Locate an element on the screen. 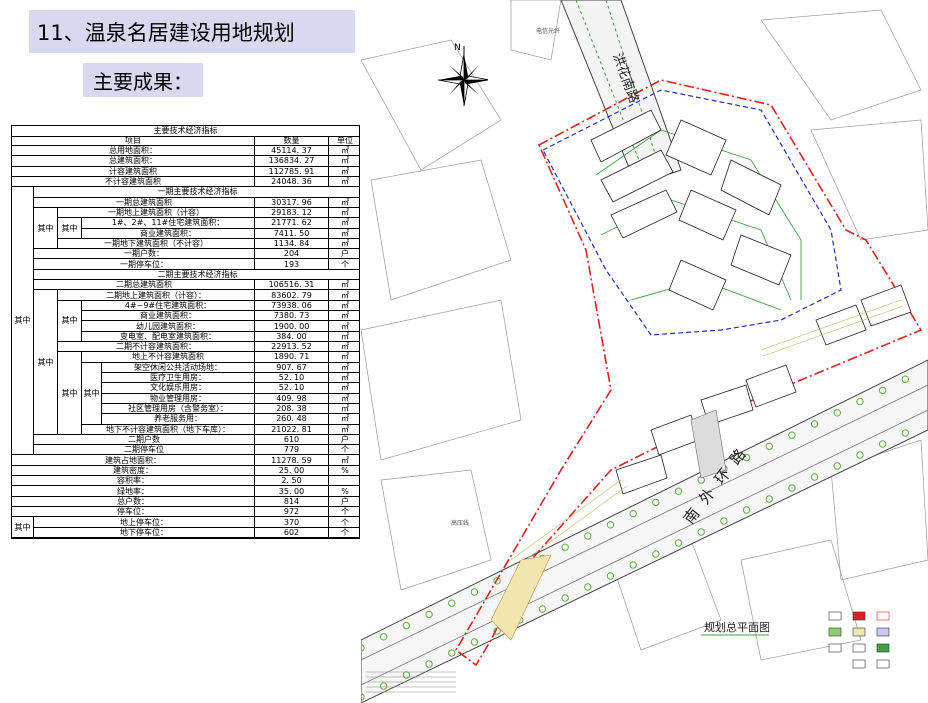 This screenshot has width=928, height=703. row-label: 一期总建筑面积 is located at coordinates (144, 202).